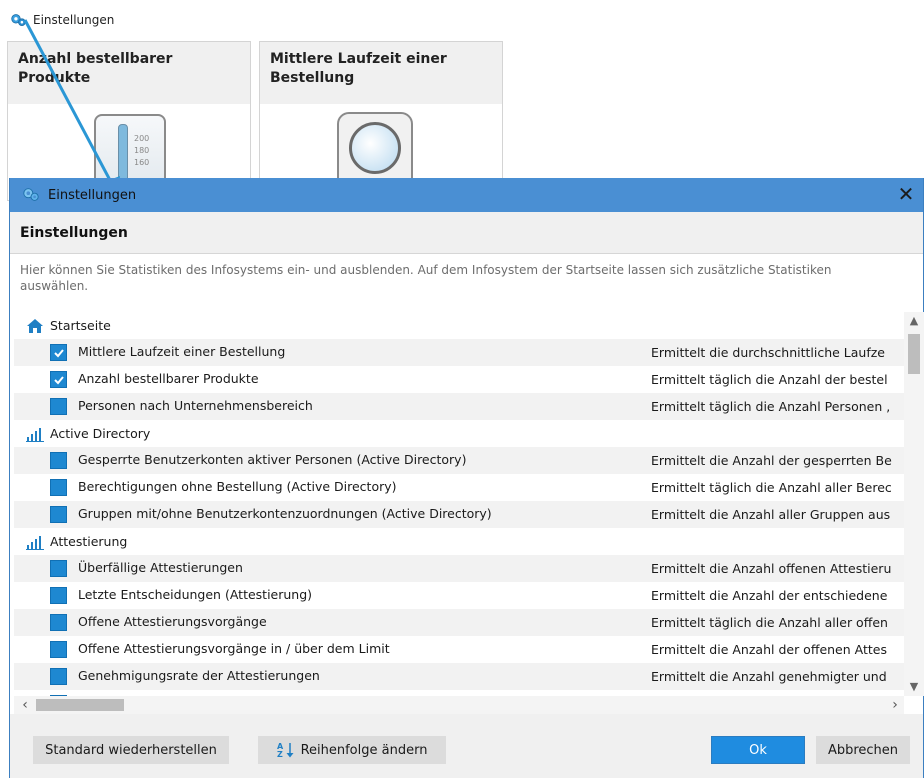  I want to click on svg-text: Z, so click(280, 754).